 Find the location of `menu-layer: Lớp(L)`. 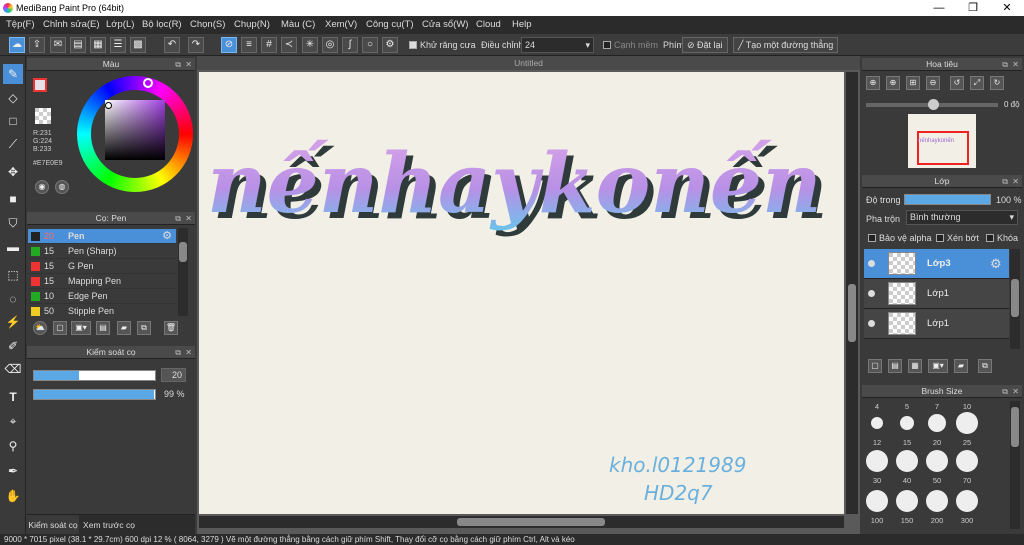

menu-layer: Lớp(L) is located at coordinates (120, 25).